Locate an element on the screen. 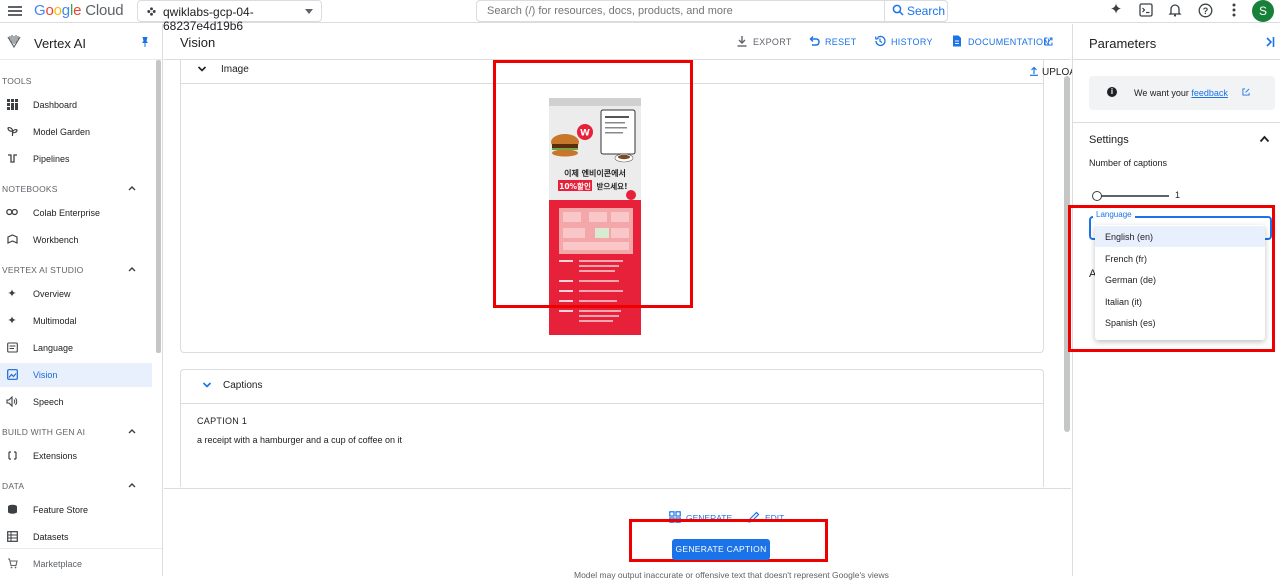  avatar: S is located at coordinates (1263, 11).